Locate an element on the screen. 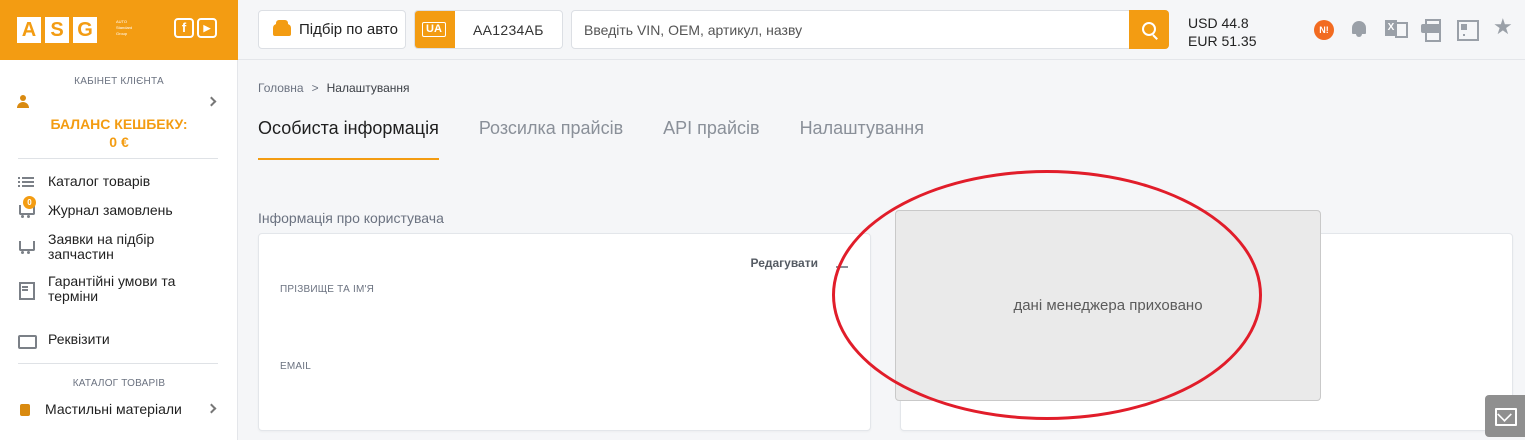 This screenshot has width=1525, height=440. car-icon is located at coordinates (282, 27).